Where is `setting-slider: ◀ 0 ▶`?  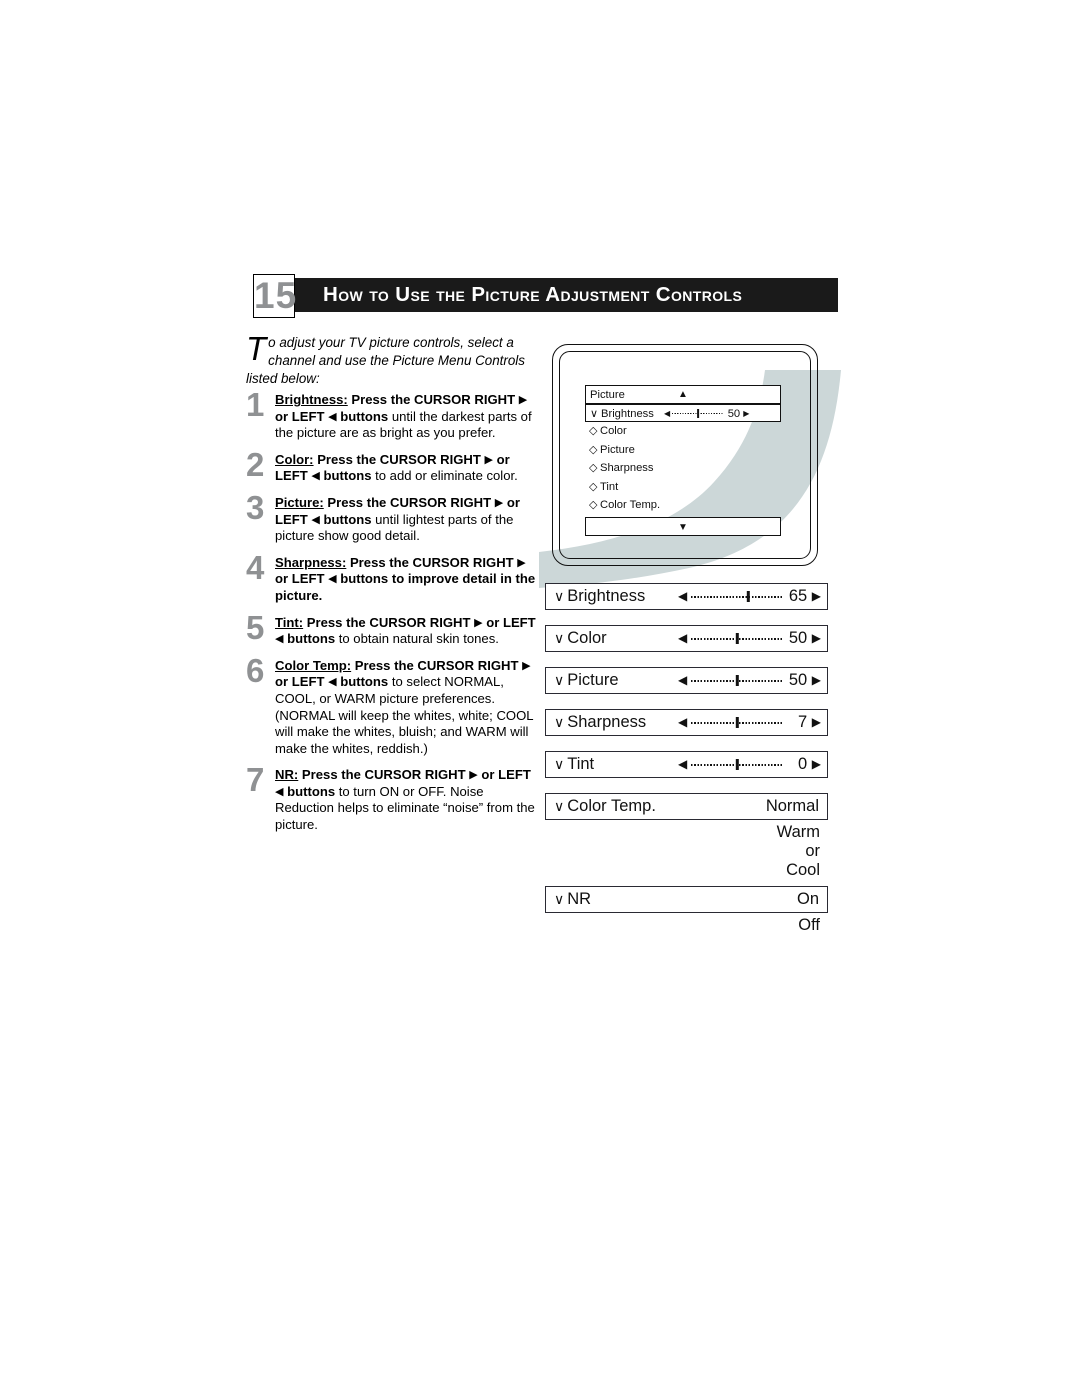
setting-slider: ◀ 0 ▶ is located at coordinates (749, 764).